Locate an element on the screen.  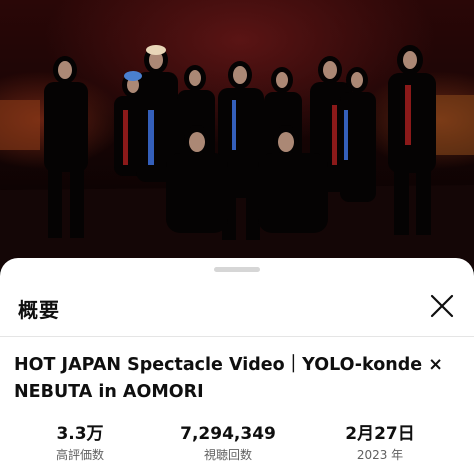
close-icon is located at coordinates (442, 306).